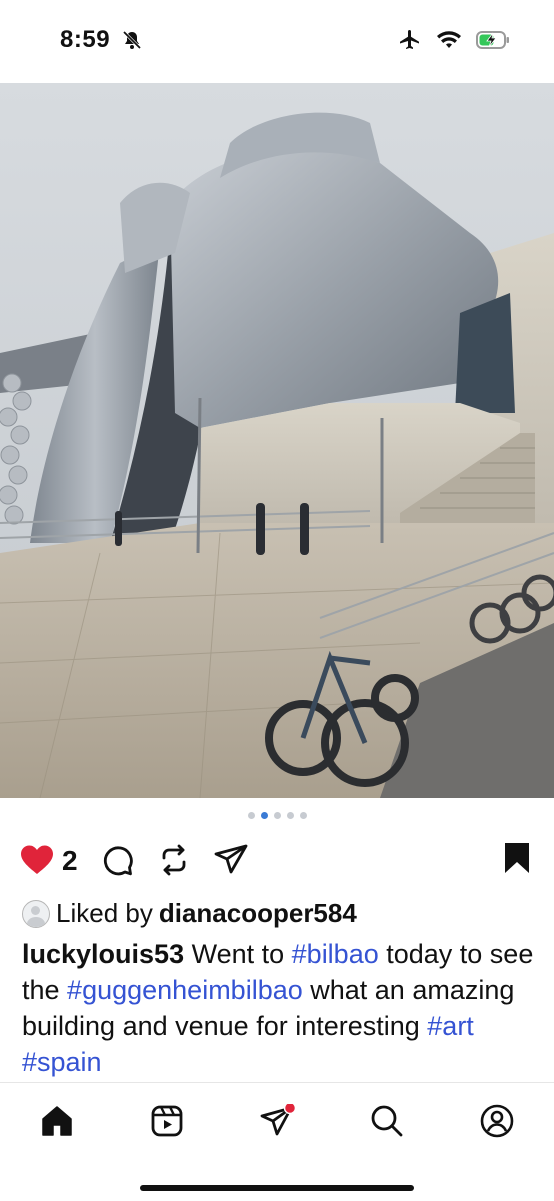 The image size is (554, 1201). I want to click on tab-home, so click(57, 1121).